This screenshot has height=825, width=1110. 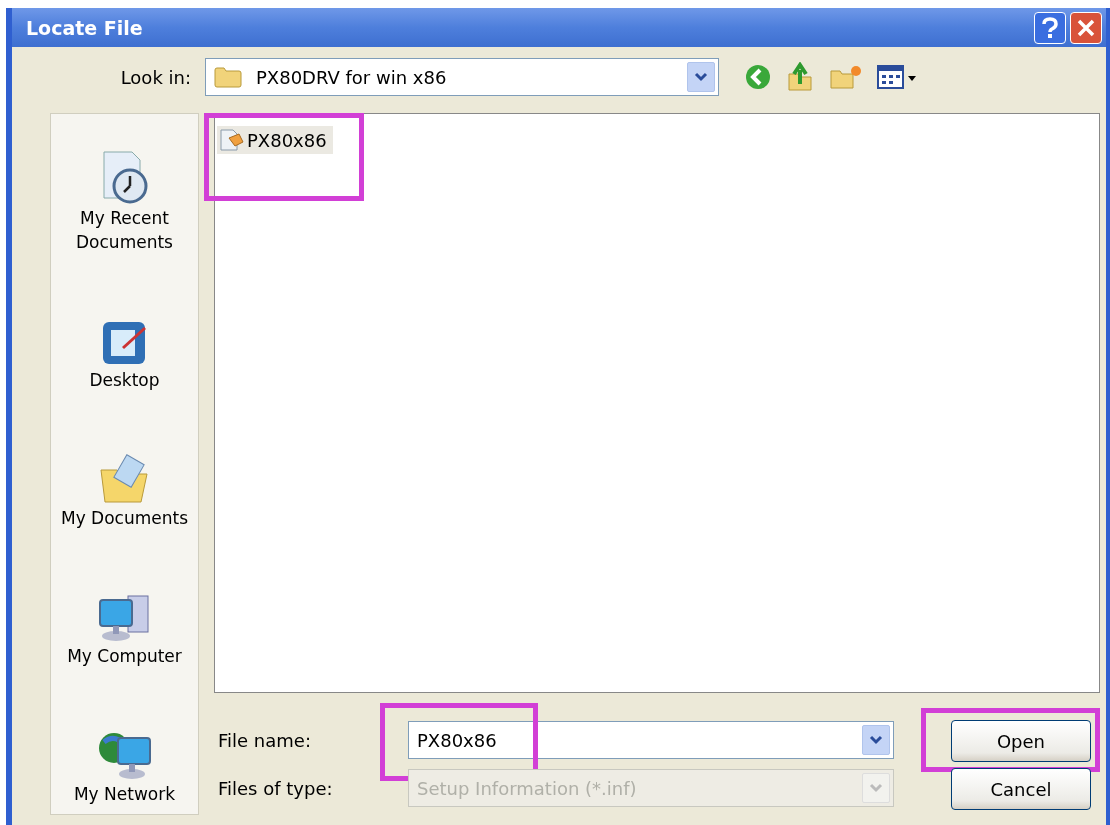 I want to click on files-of-type-value: Setup Information (*.inf), so click(x=527, y=788).